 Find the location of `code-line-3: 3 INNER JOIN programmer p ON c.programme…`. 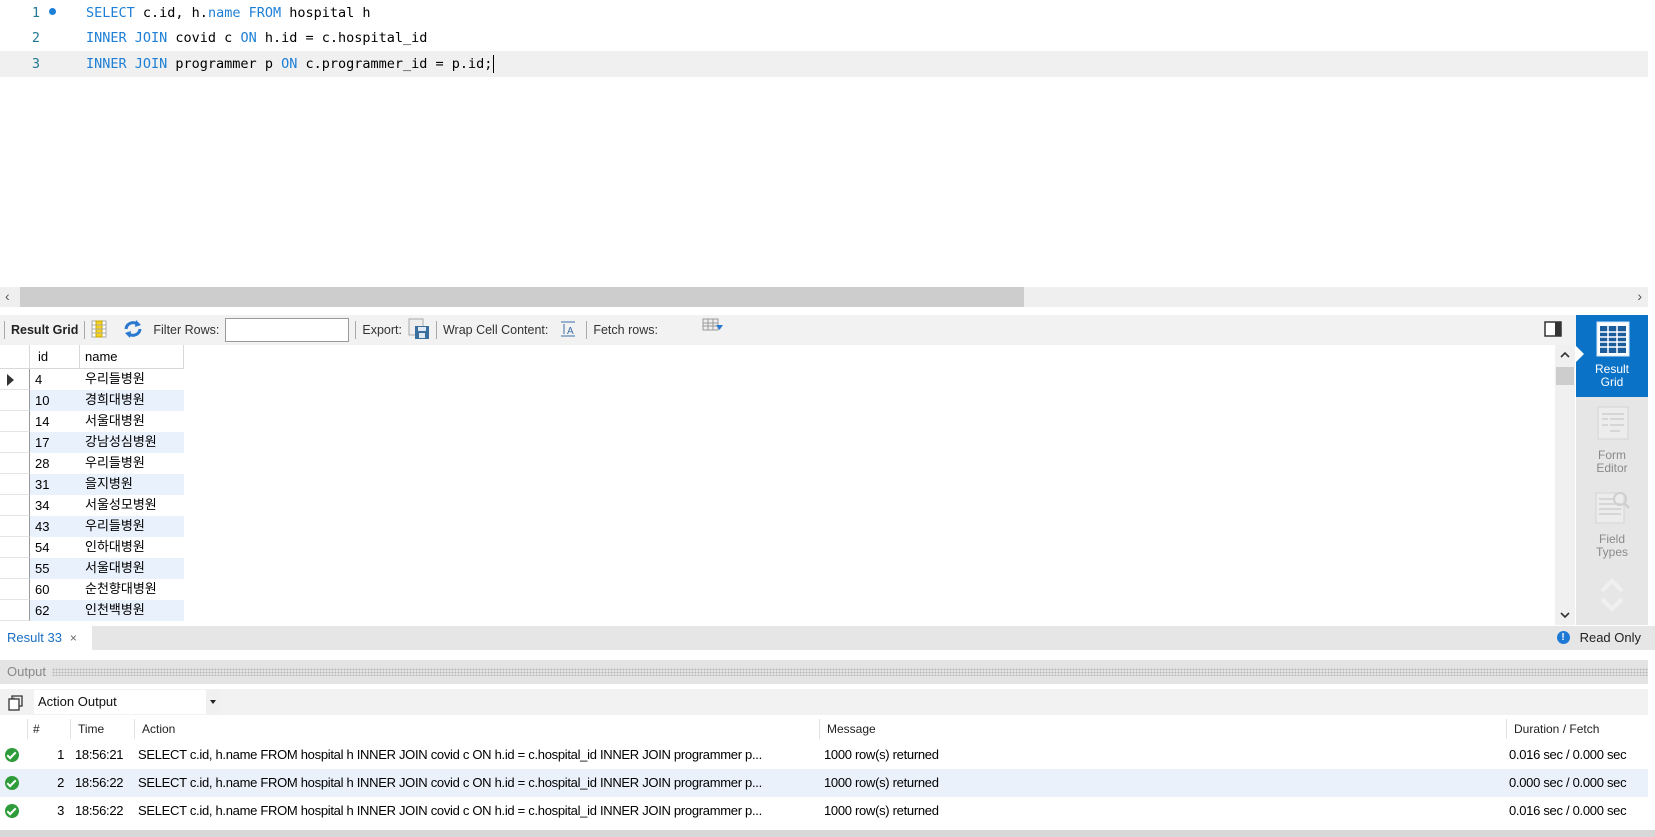

code-line-3: 3 INNER JOIN programmer p ON c.programme… is located at coordinates (824, 64).